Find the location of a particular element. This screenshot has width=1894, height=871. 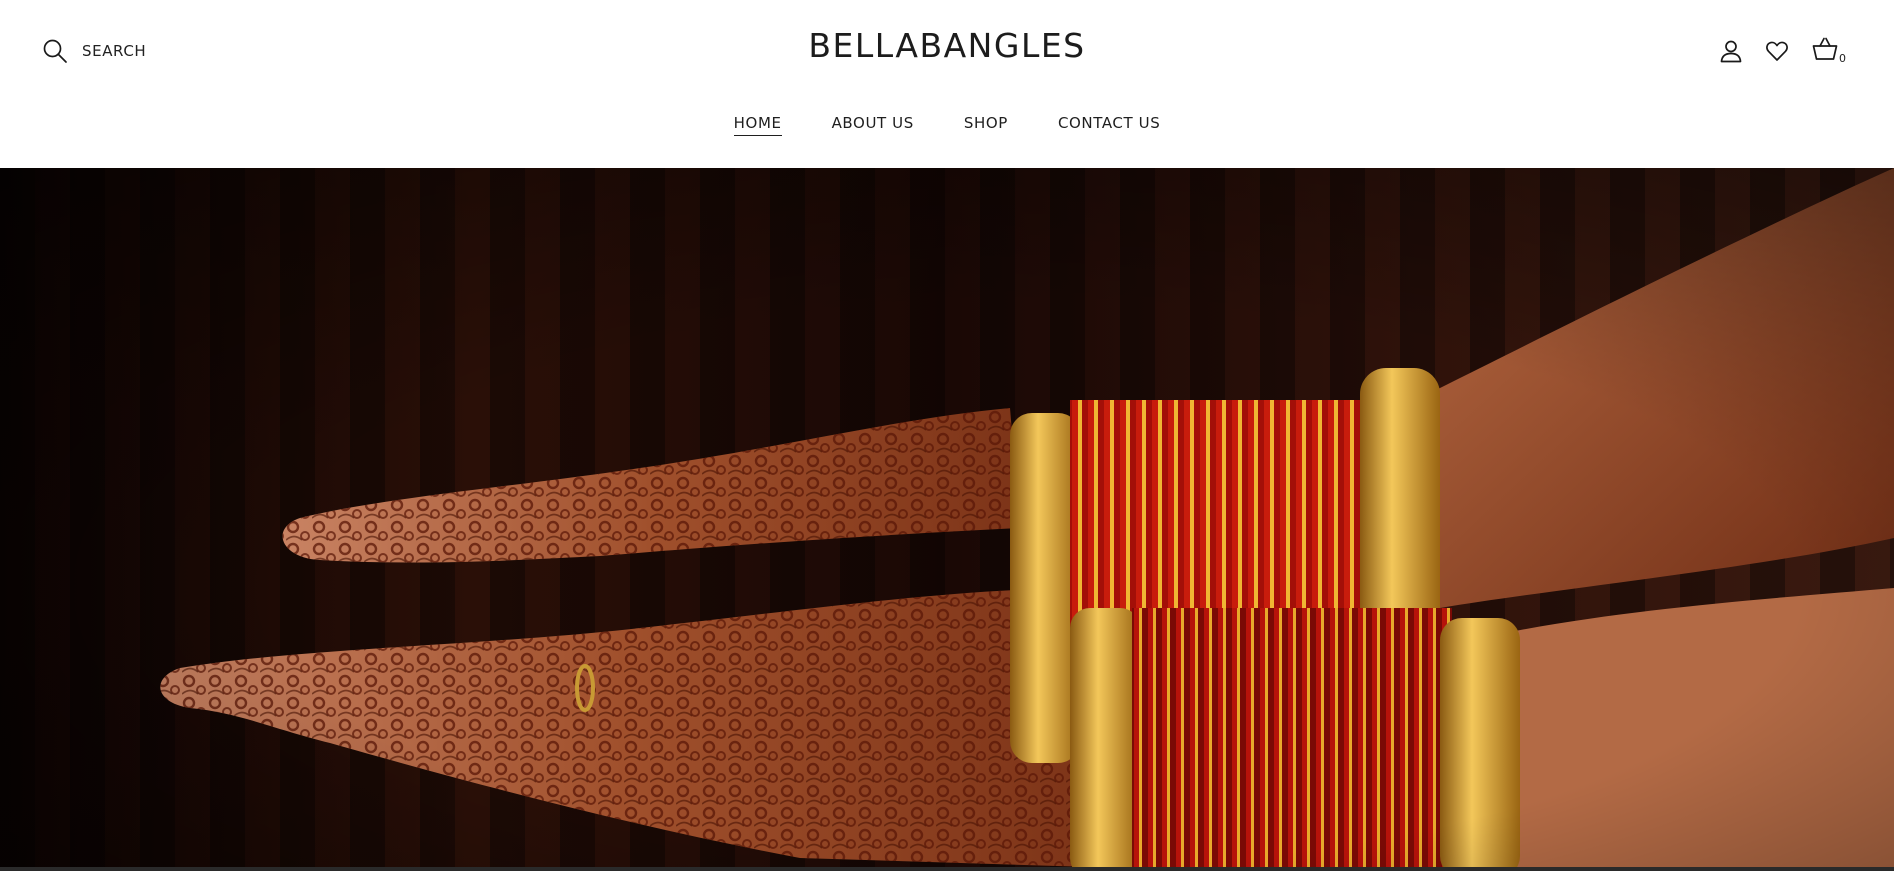

nav-item-shop: SHOP is located at coordinates (986, 125).